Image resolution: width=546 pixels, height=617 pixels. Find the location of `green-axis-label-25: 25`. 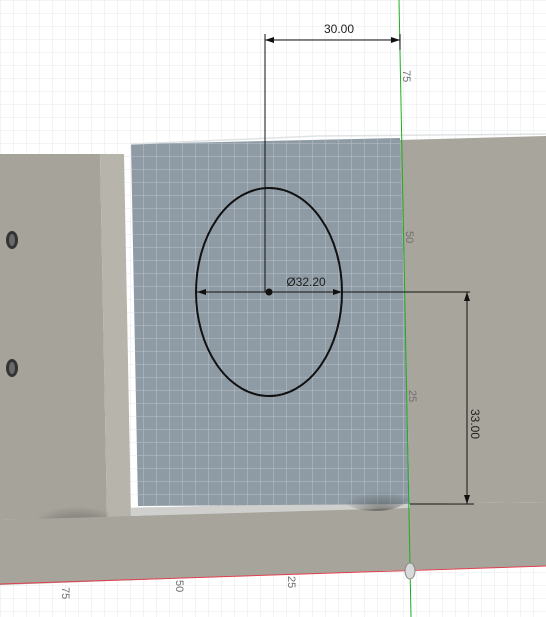

green-axis-label-25: 25 is located at coordinates (412, 396).